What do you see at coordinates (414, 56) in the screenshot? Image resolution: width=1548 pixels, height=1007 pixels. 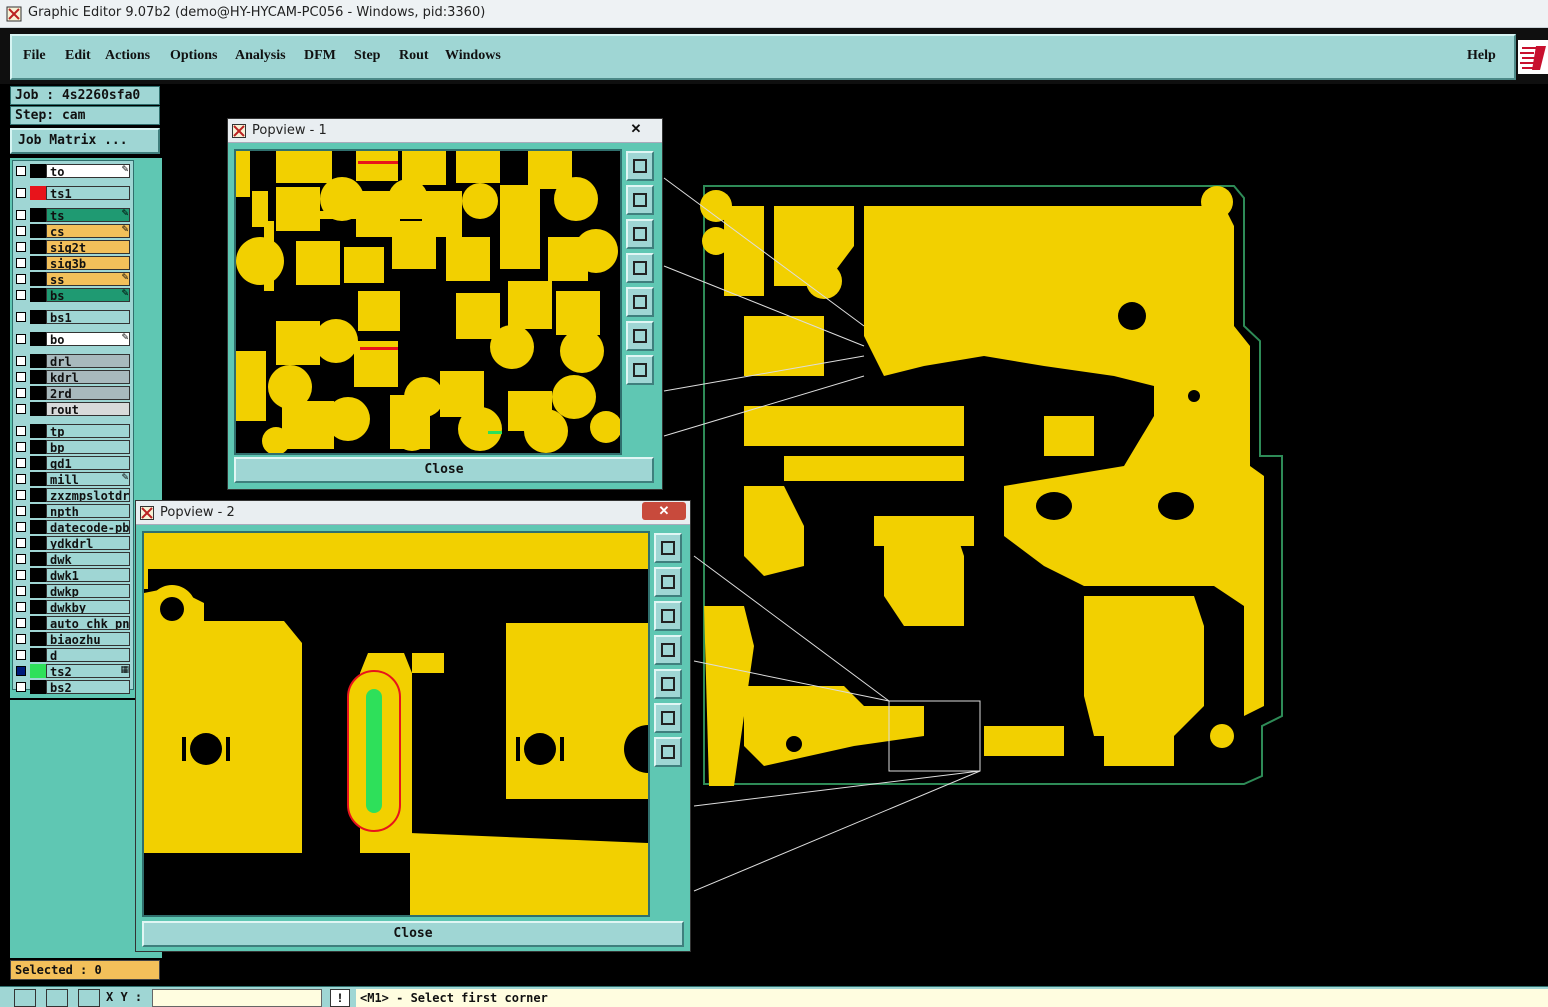 I see `menu-rout: Rout` at bounding box center [414, 56].